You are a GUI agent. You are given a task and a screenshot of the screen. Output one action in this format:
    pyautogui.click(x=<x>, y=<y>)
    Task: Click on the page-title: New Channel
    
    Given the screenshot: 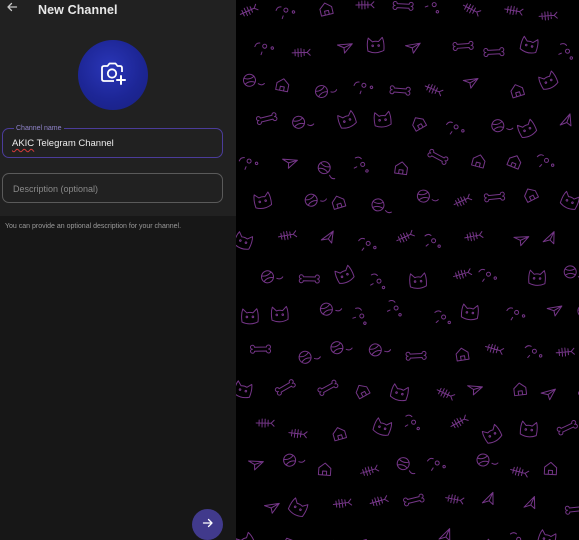 What is the action you would take?
    pyautogui.click(x=78, y=10)
    